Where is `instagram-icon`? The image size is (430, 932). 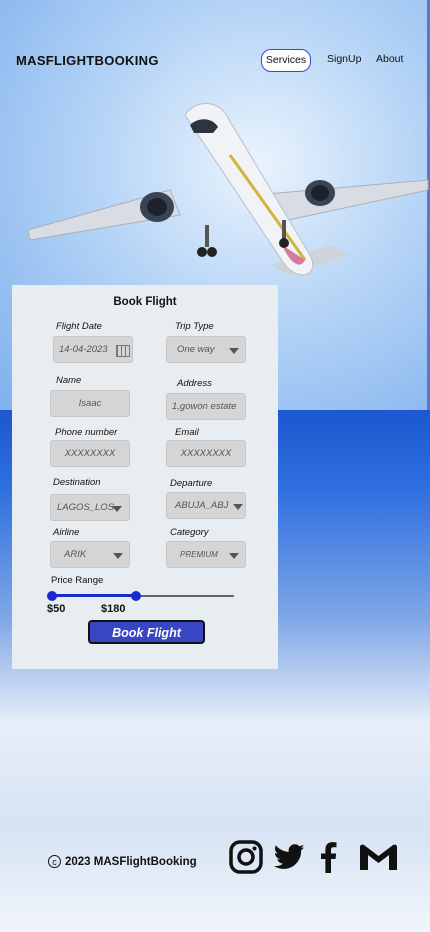
instagram-icon is located at coordinates (246, 857).